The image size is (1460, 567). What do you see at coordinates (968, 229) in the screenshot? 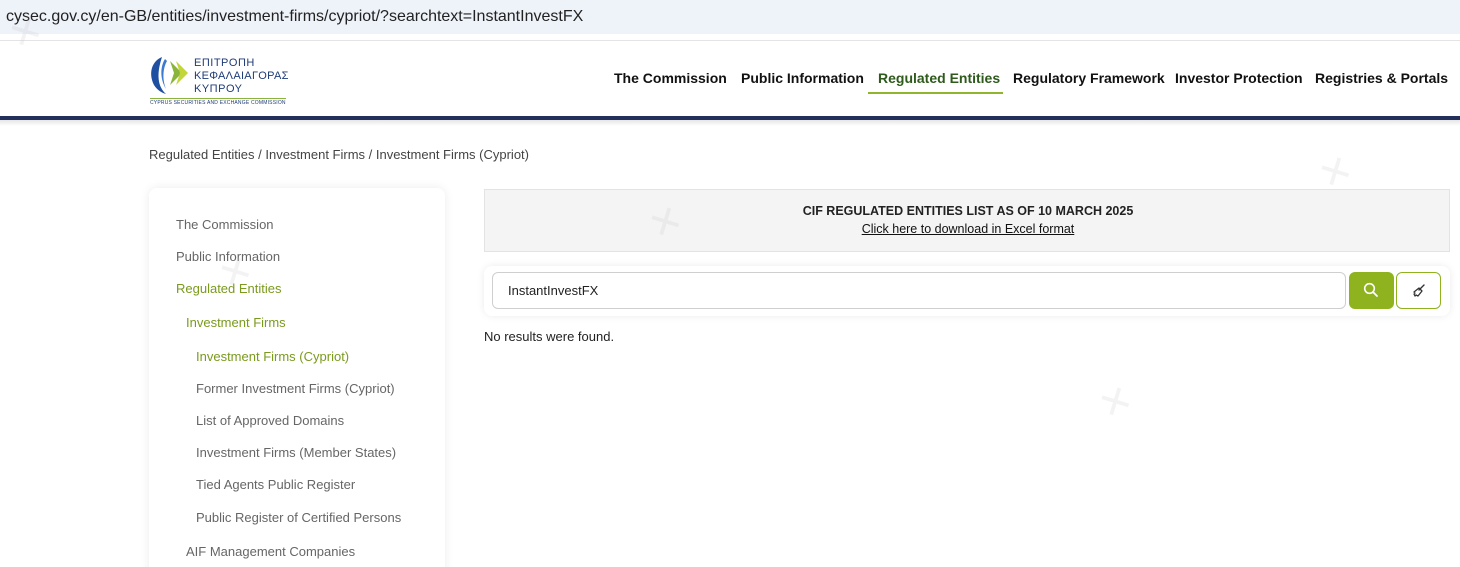
I see `download-excel-link: Click here to download in Excel format` at bounding box center [968, 229].